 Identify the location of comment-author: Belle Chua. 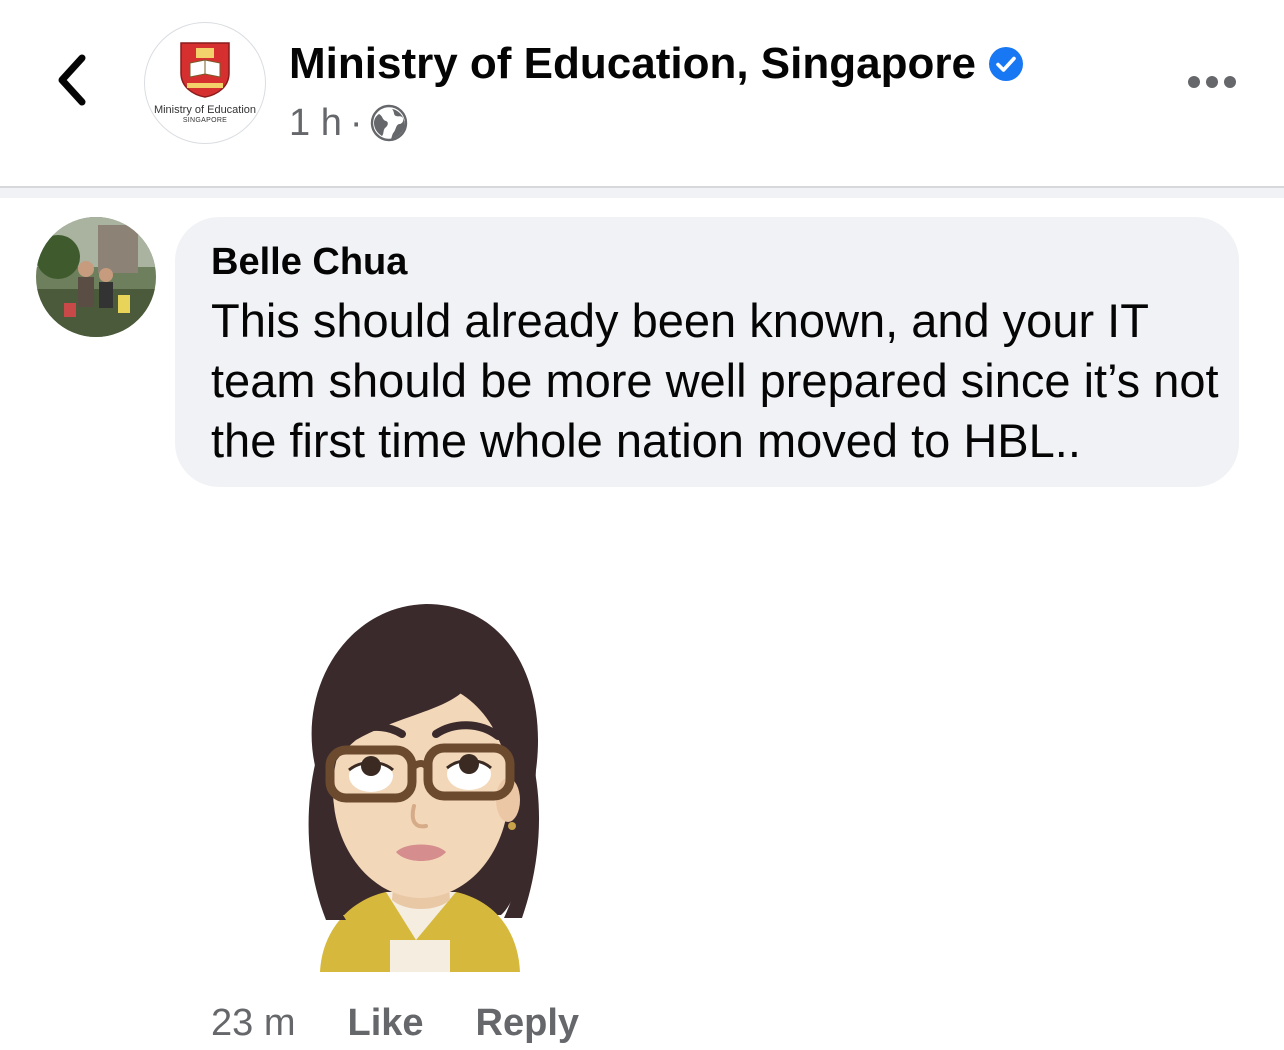
(309, 262).